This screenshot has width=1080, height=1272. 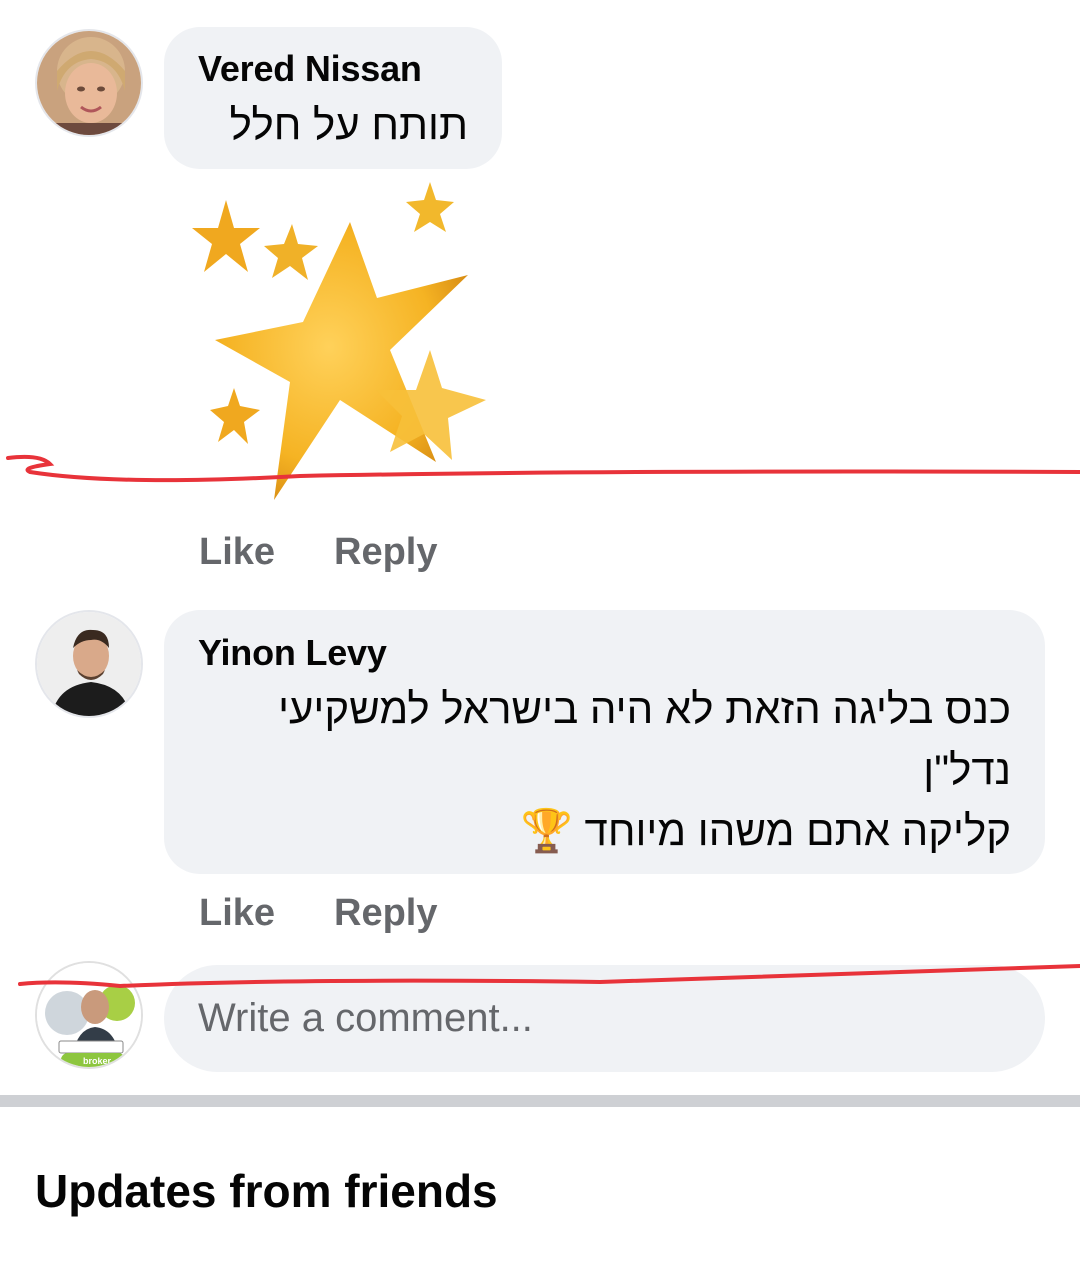 I want to click on avatar-vered-nissan, so click(x=89, y=83).